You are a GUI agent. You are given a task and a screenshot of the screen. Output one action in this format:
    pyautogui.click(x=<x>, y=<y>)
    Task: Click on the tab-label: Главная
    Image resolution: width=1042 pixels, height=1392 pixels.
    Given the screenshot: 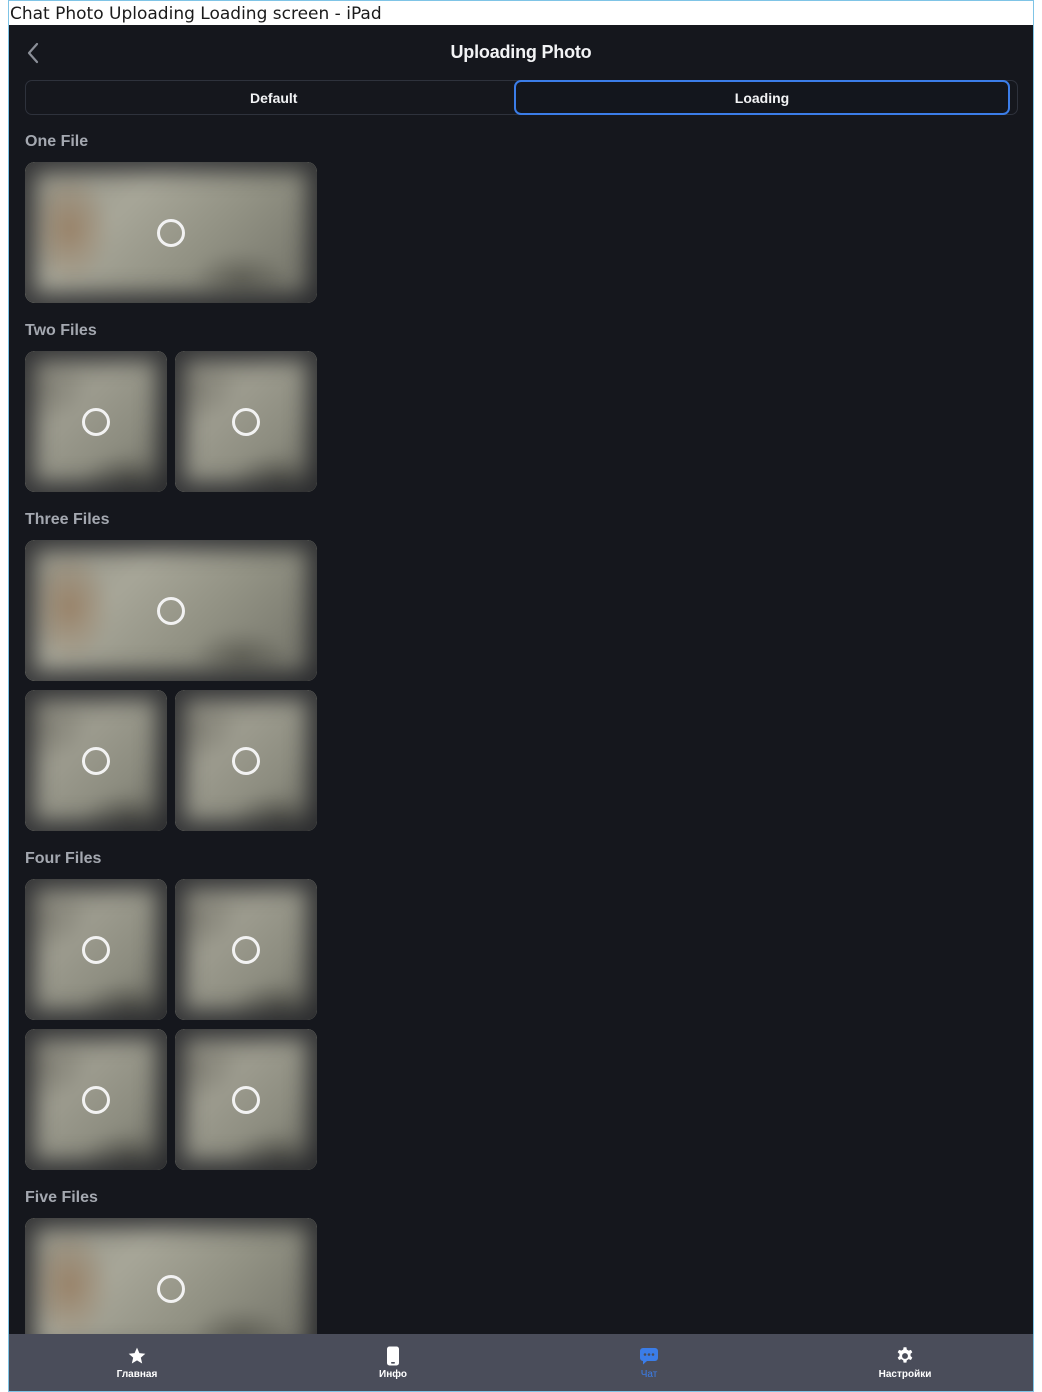 What is the action you would take?
    pyautogui.click(x=137, y=1374)
    